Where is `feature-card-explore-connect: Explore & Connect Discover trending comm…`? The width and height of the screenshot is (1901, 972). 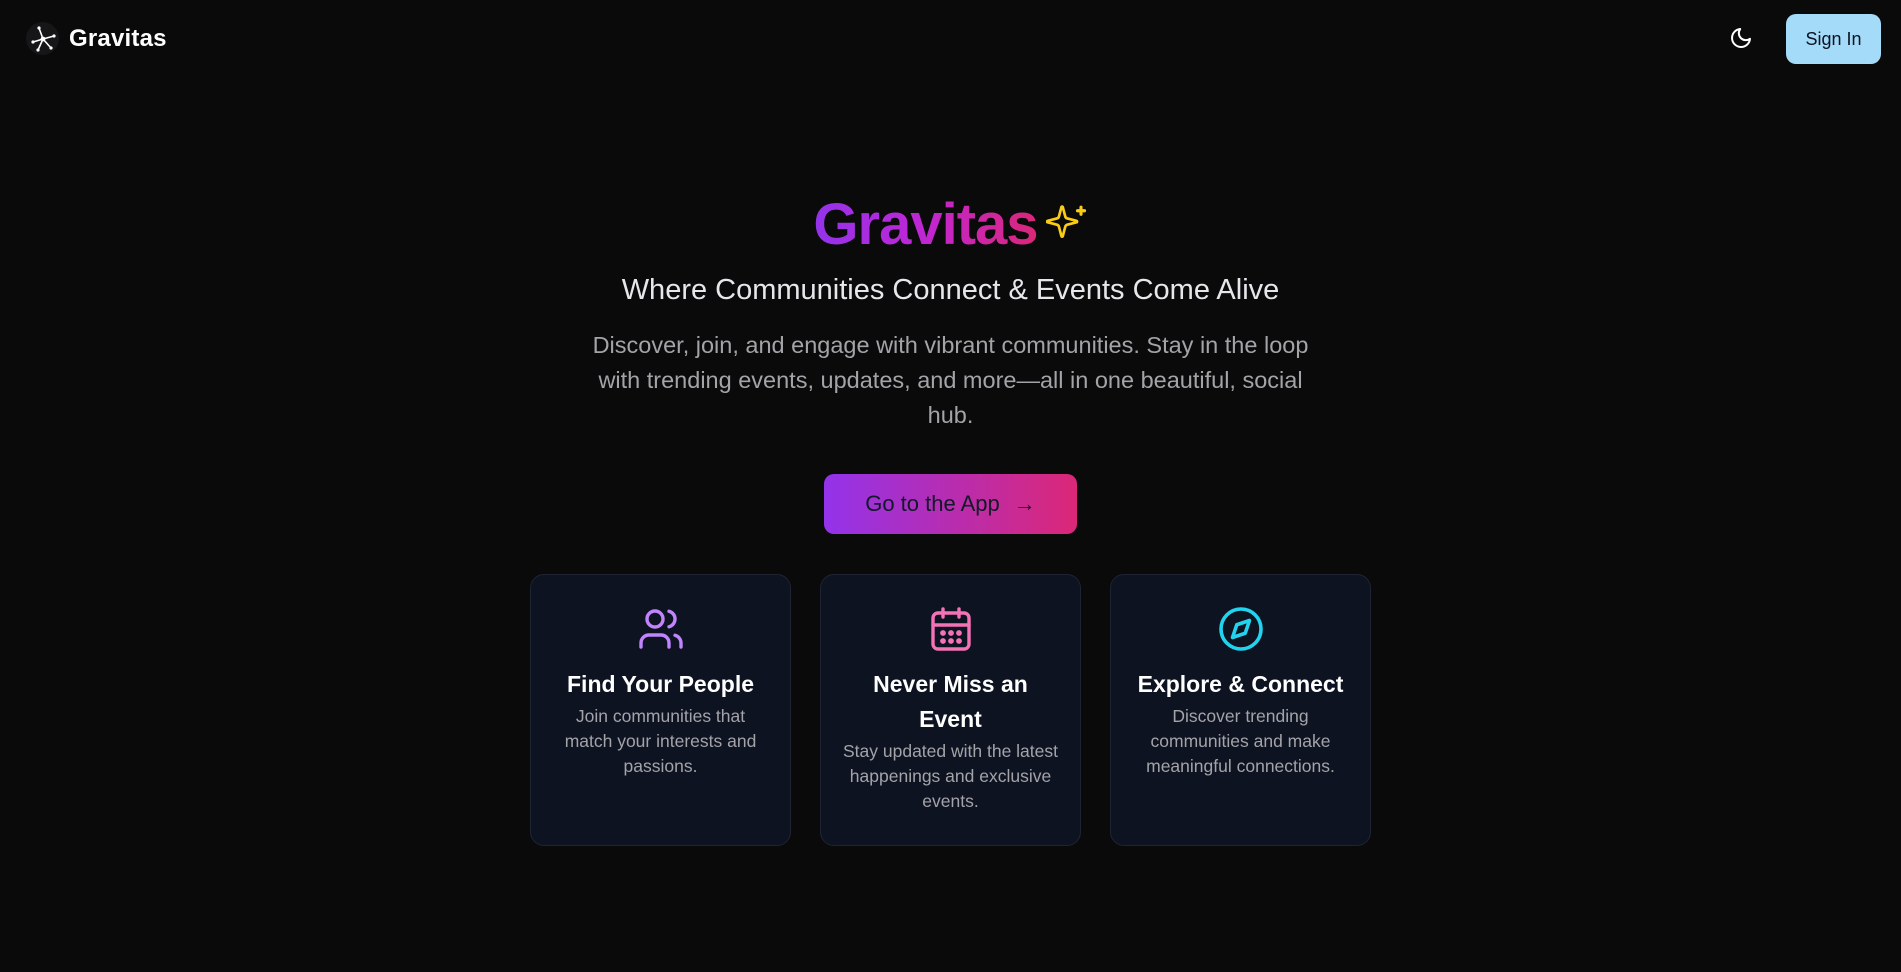 feature-card-explore-connect: Explore & Connect Discover trending comm… is located at coordinates (1240, 710).